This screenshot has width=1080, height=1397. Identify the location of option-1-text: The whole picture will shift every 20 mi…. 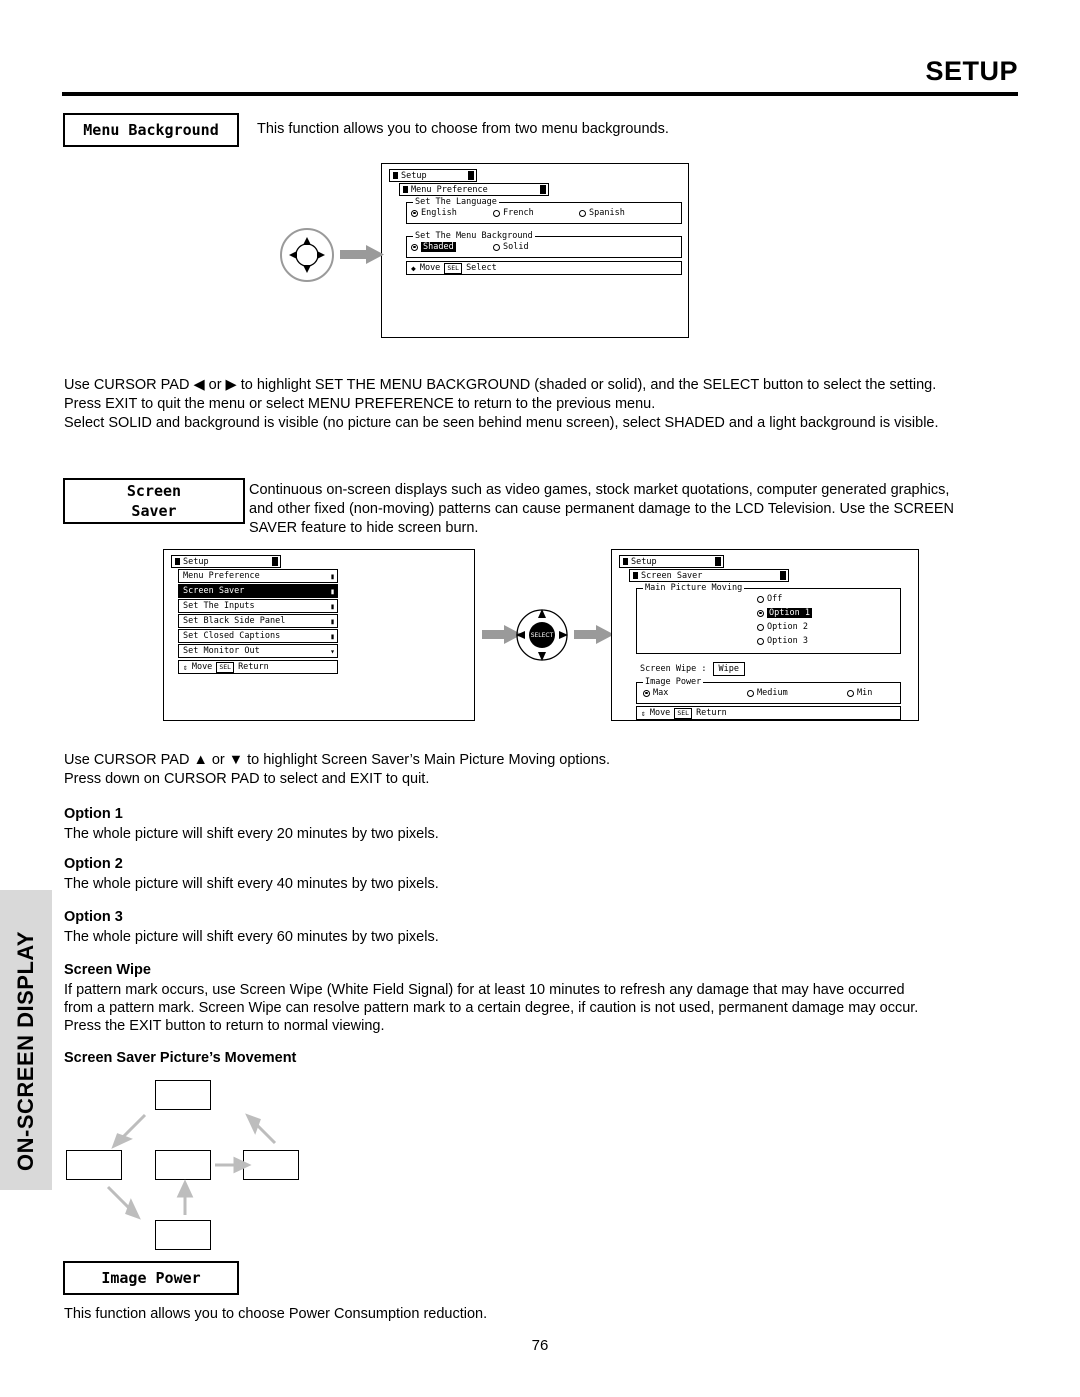
(251, 834).